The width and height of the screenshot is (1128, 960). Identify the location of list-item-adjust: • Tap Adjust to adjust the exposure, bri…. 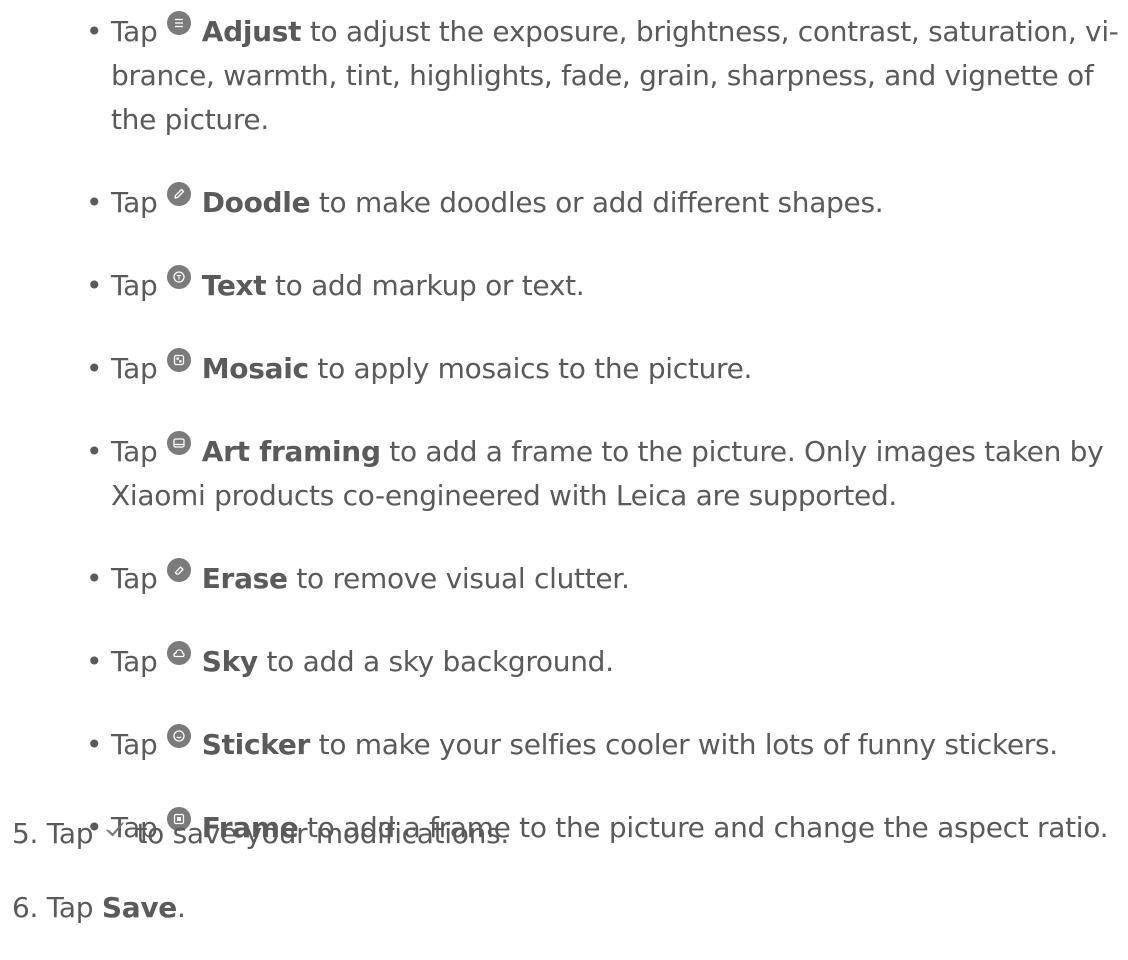
(602, 76).